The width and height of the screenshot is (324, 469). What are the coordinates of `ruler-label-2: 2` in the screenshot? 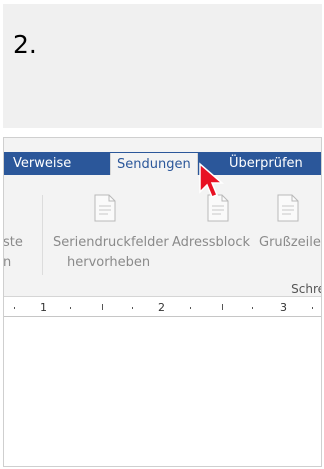 It's located at (161, 307).